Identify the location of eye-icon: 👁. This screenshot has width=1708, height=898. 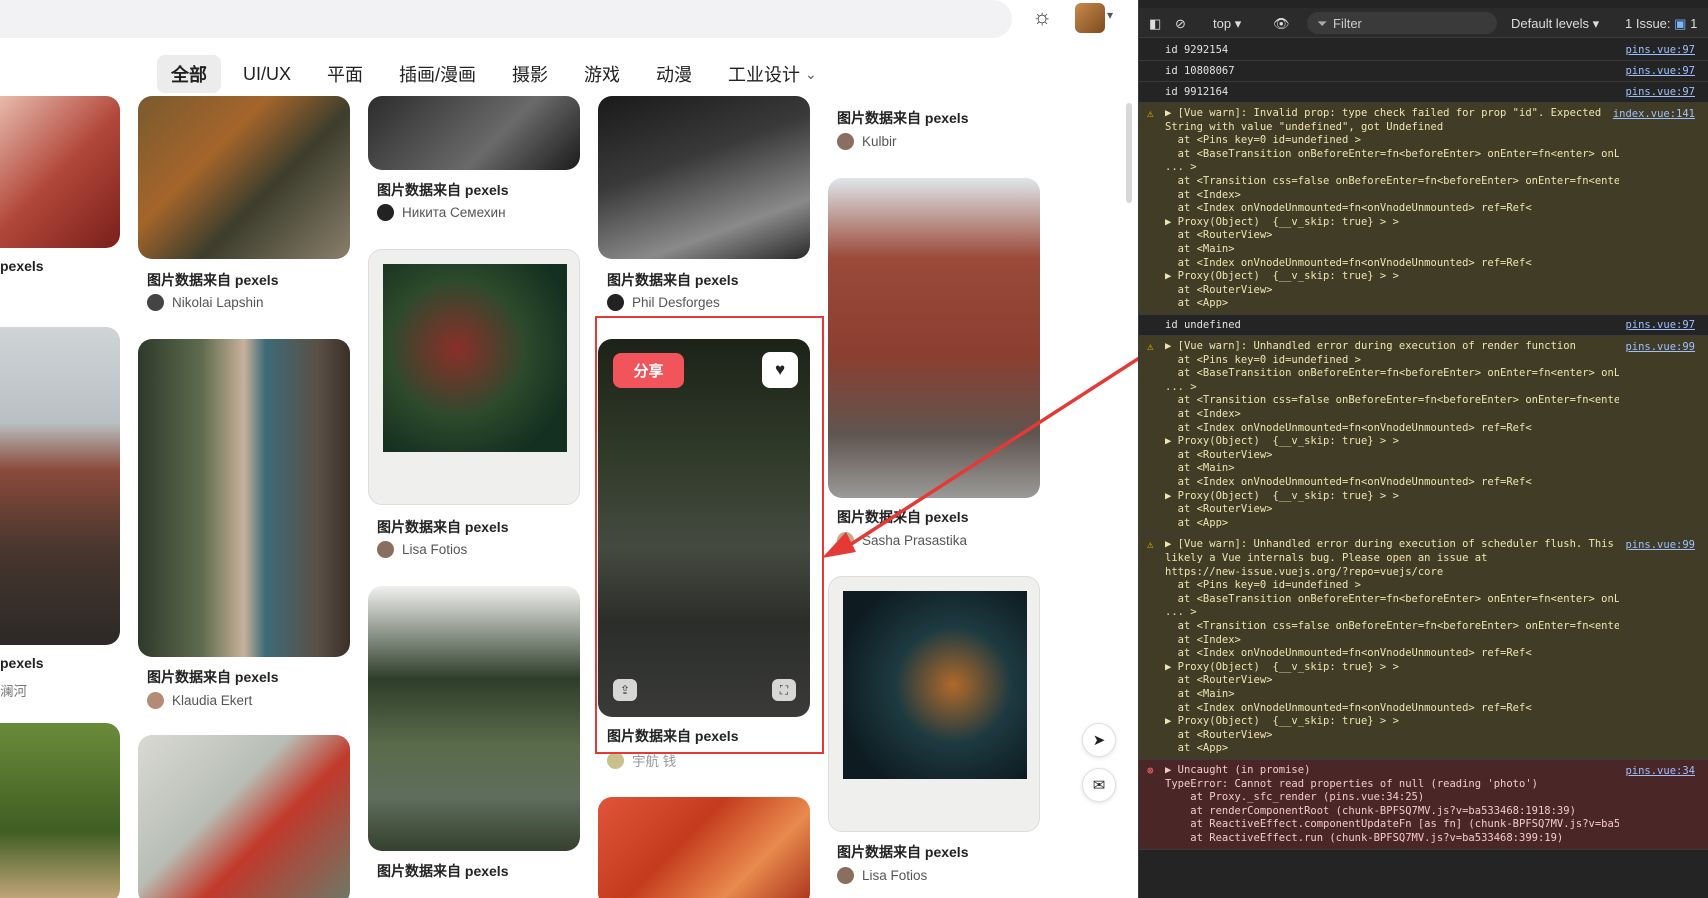
(1281, 24).